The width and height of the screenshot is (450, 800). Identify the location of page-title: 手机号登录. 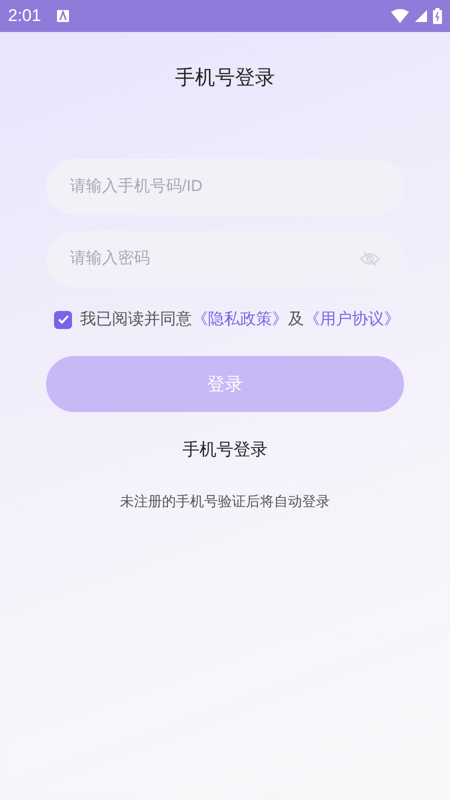
(225, 78).